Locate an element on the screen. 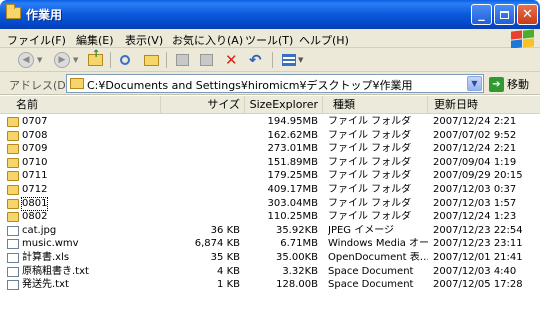 This screenshot has height=316, width=540. move-to-icon is located at coordinates (182, 60).